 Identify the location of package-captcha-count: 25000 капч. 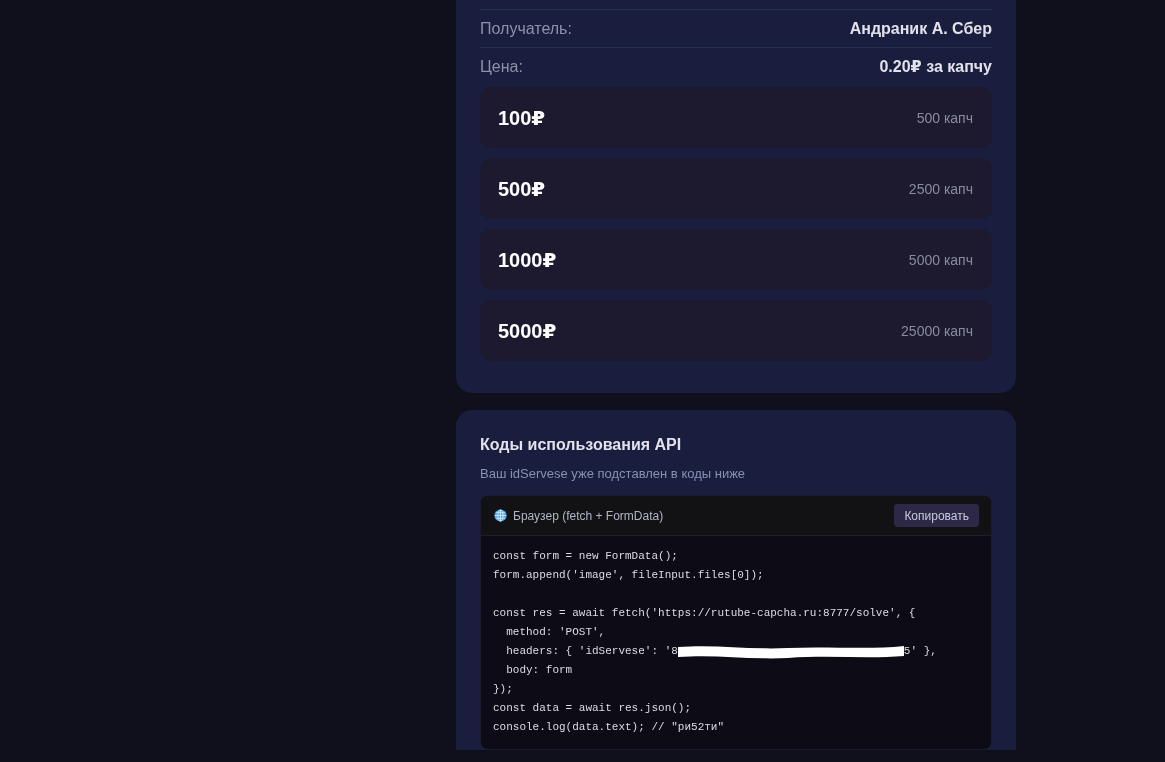
(937, 330).